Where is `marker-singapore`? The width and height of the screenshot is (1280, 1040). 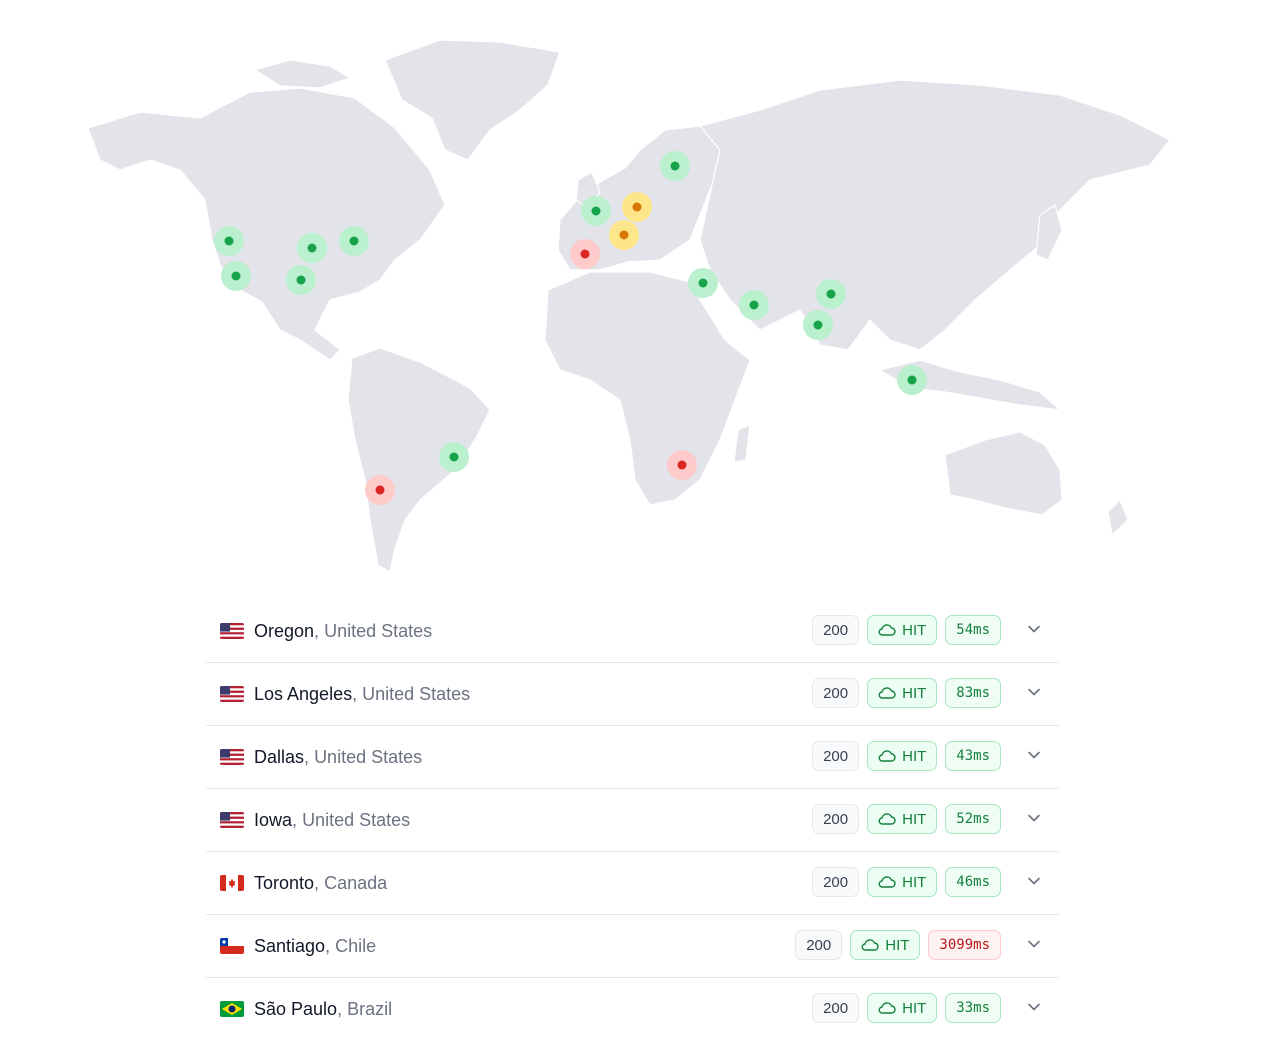 marker-singapore is located at coordinates (912, 380).